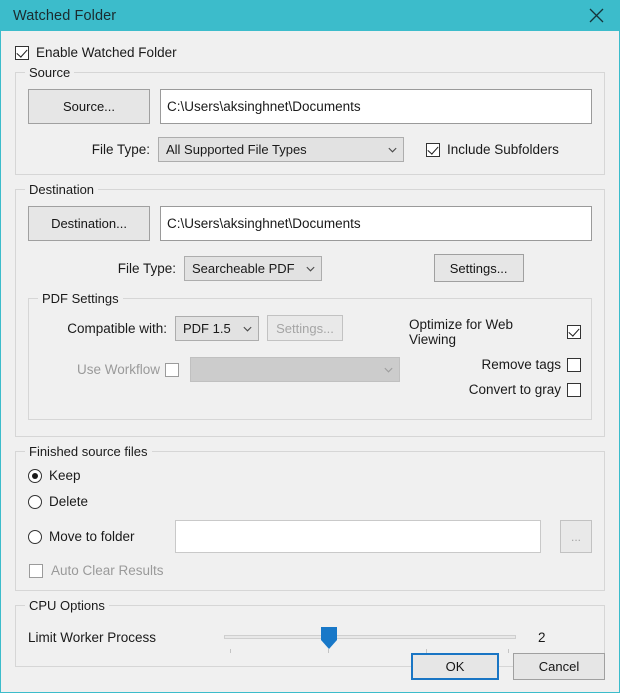 Image resolution: width=620 pixels, height=693 pixels. I want to click on remove-tags-row: Remove tags, so click(495, 364).